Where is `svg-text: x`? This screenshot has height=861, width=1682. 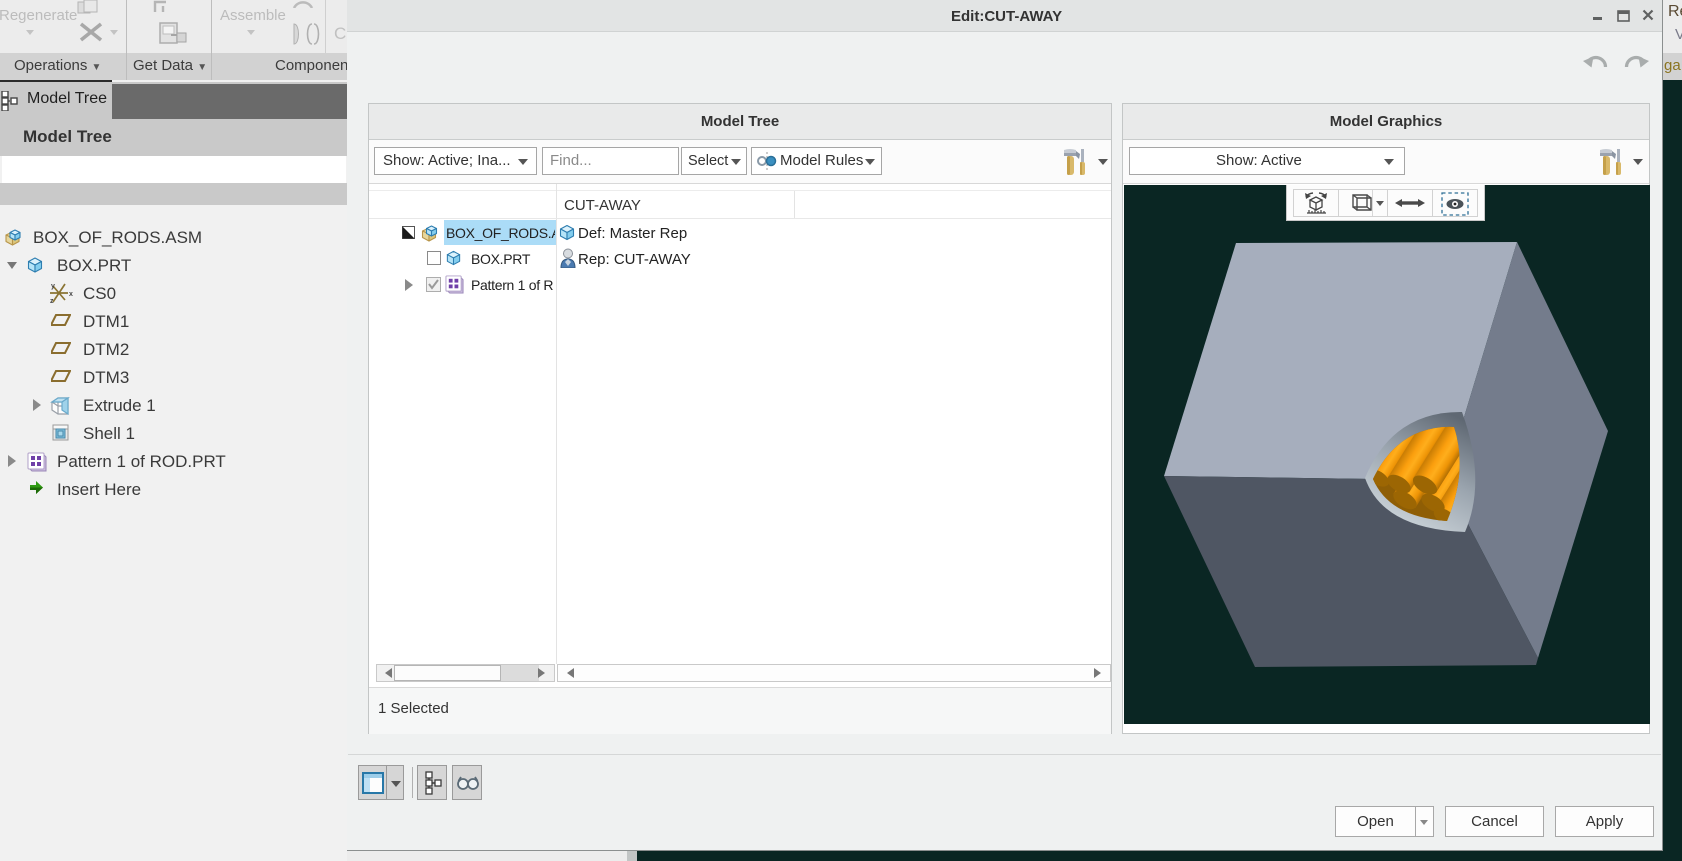 svg-text: x is located at coordinates (71, 294).